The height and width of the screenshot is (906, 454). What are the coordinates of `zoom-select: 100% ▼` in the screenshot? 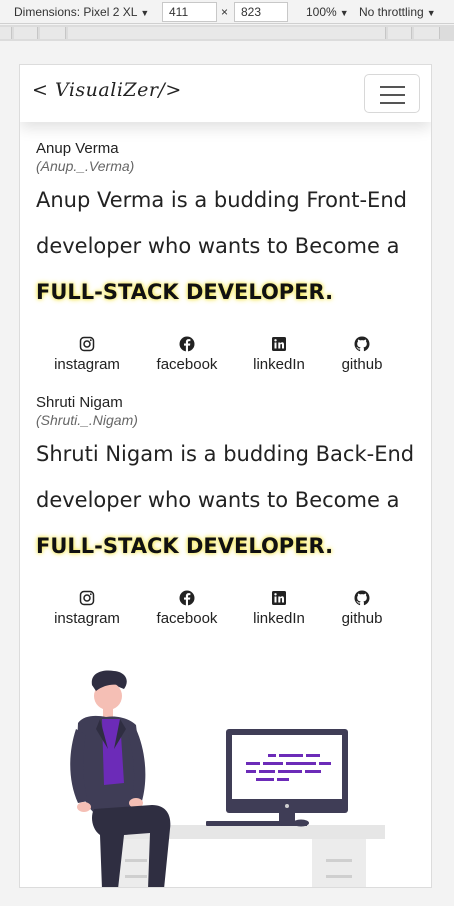 It's located at (327, 12).